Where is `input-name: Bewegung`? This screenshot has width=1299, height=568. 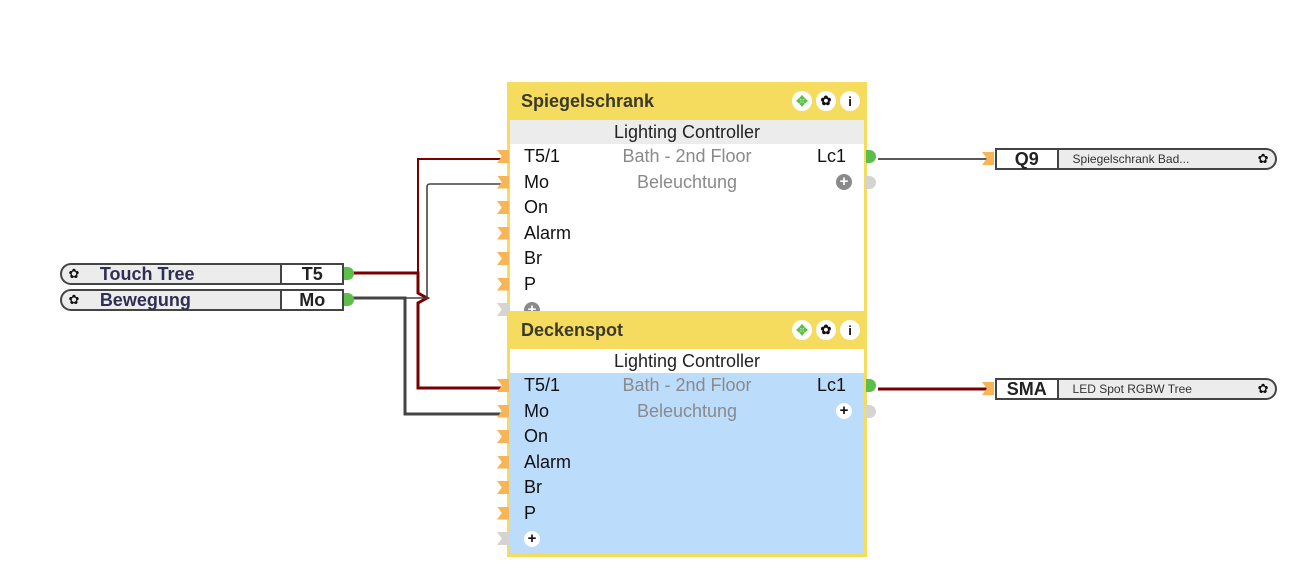
input-name: Bewegung is located at coordinates (183, 300).